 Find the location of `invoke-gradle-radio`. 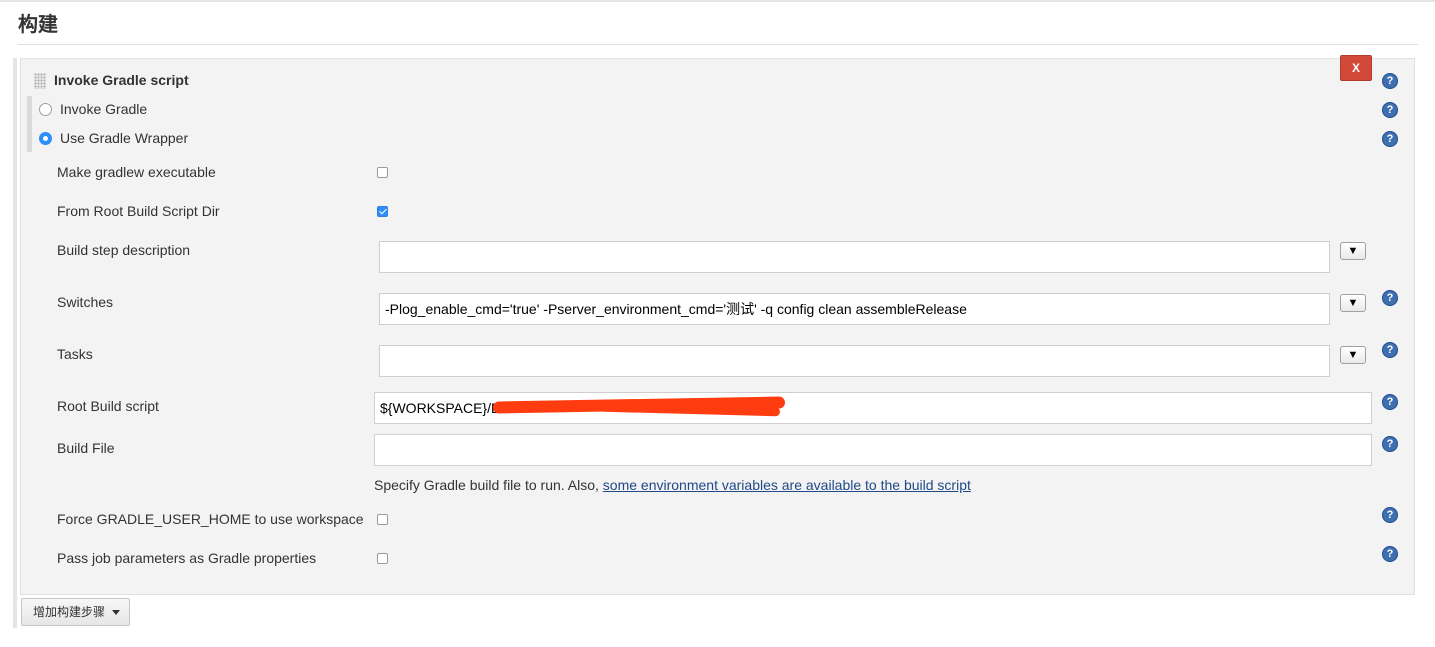

invoke-gradle-radio is located at coordinates (45, 109).